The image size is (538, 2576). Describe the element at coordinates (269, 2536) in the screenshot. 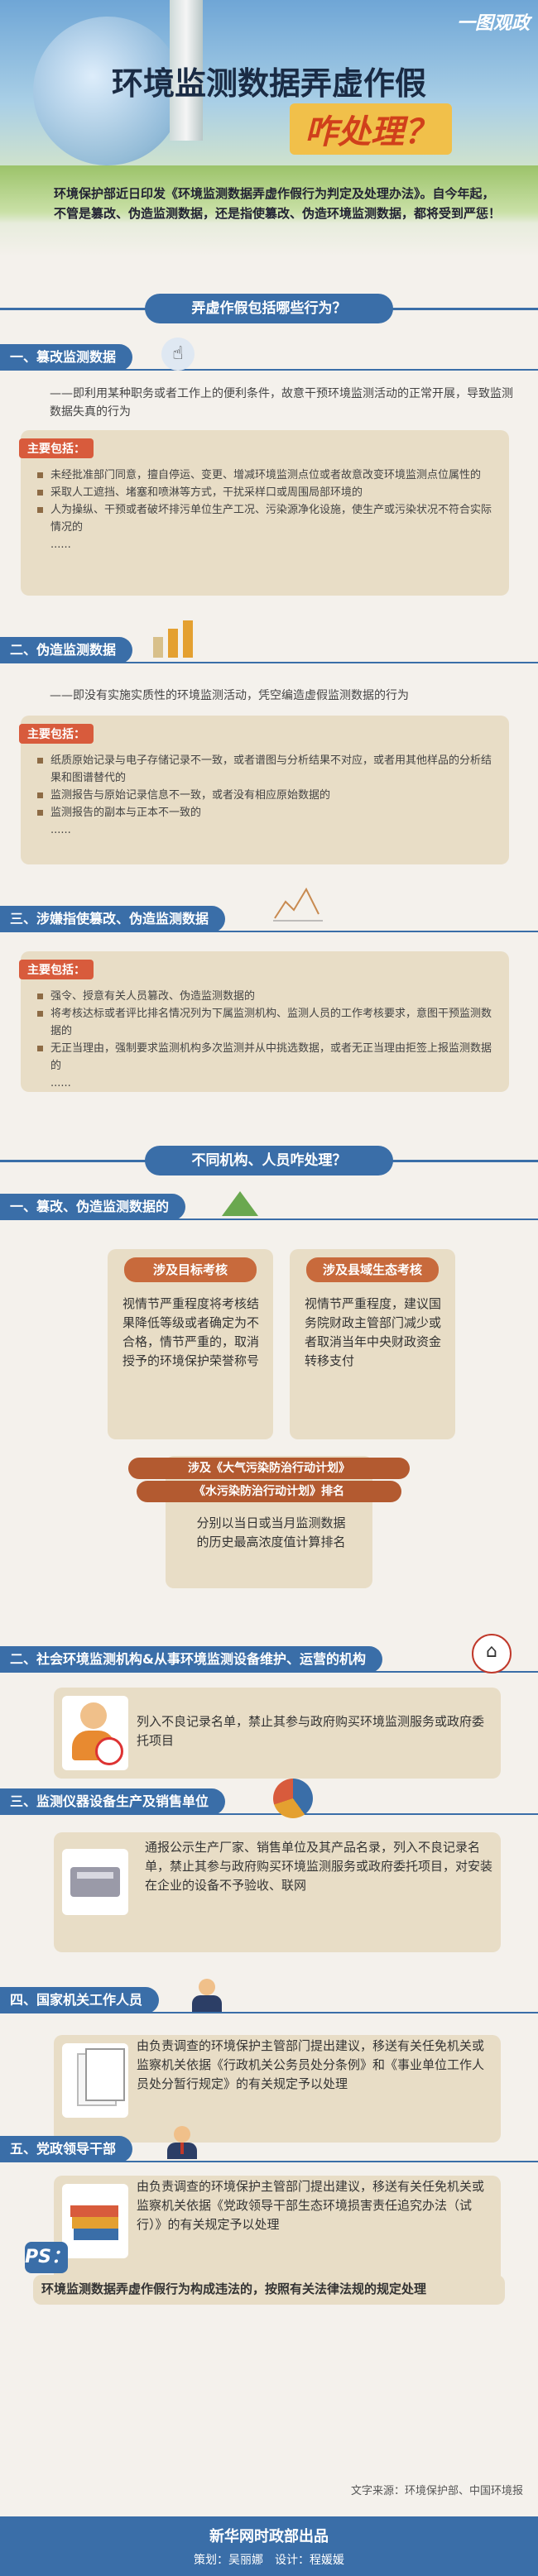

I see `publisher: 新华网时政部出品` at that location.